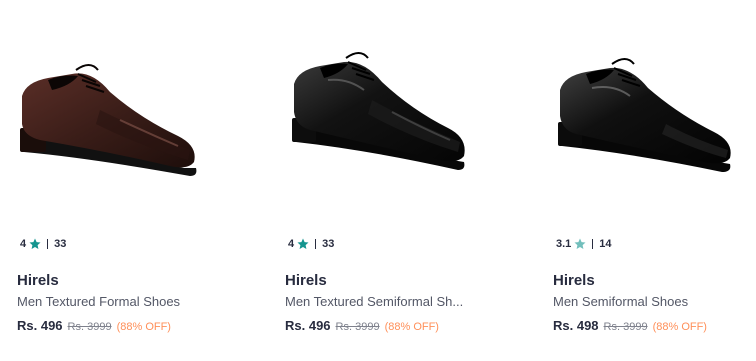 This screenshot has width=756, height=361. Describe the element at coordinates (117, 301) in the screenshot. I see `product-title: Men Textured Formal Shoes` at that location.